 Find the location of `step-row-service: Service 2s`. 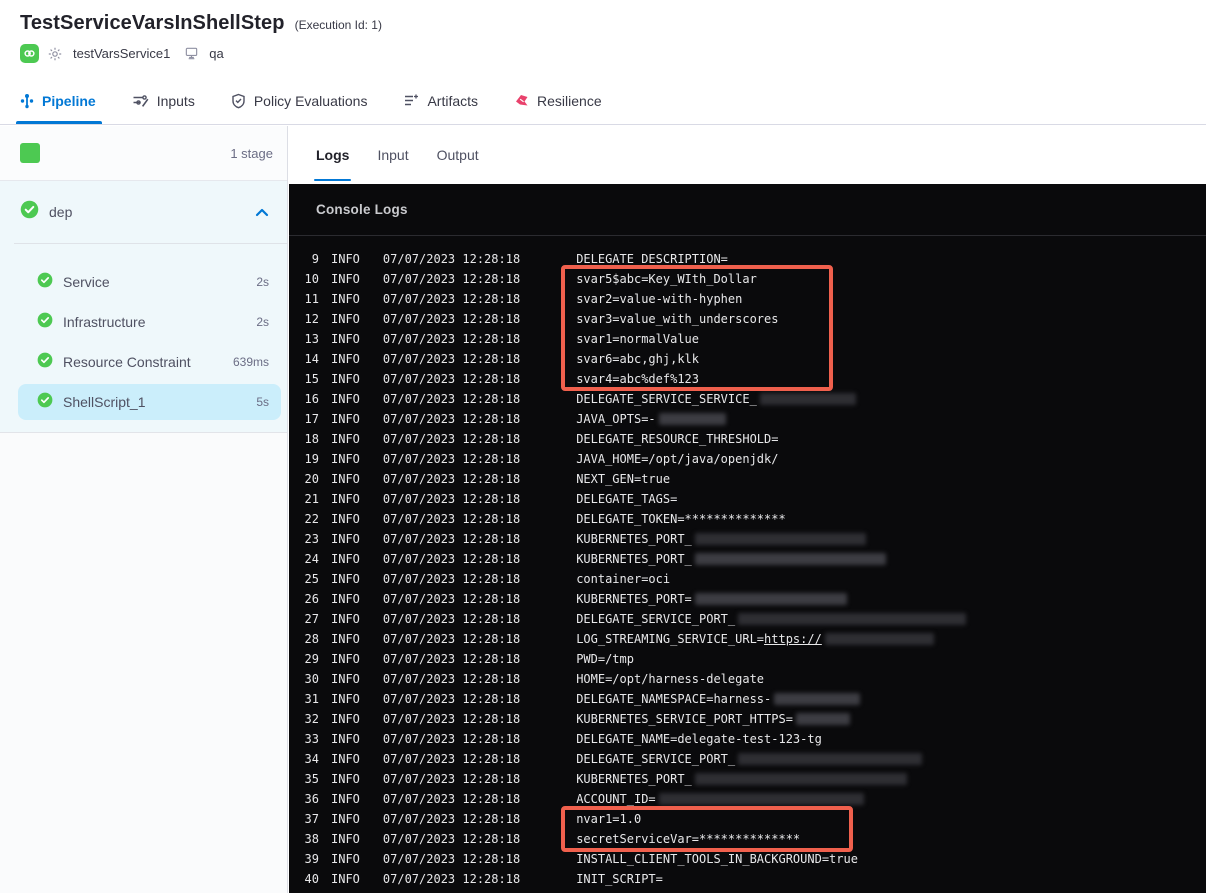

step-row-service: Service 2s is located at coordinates (149, 282).